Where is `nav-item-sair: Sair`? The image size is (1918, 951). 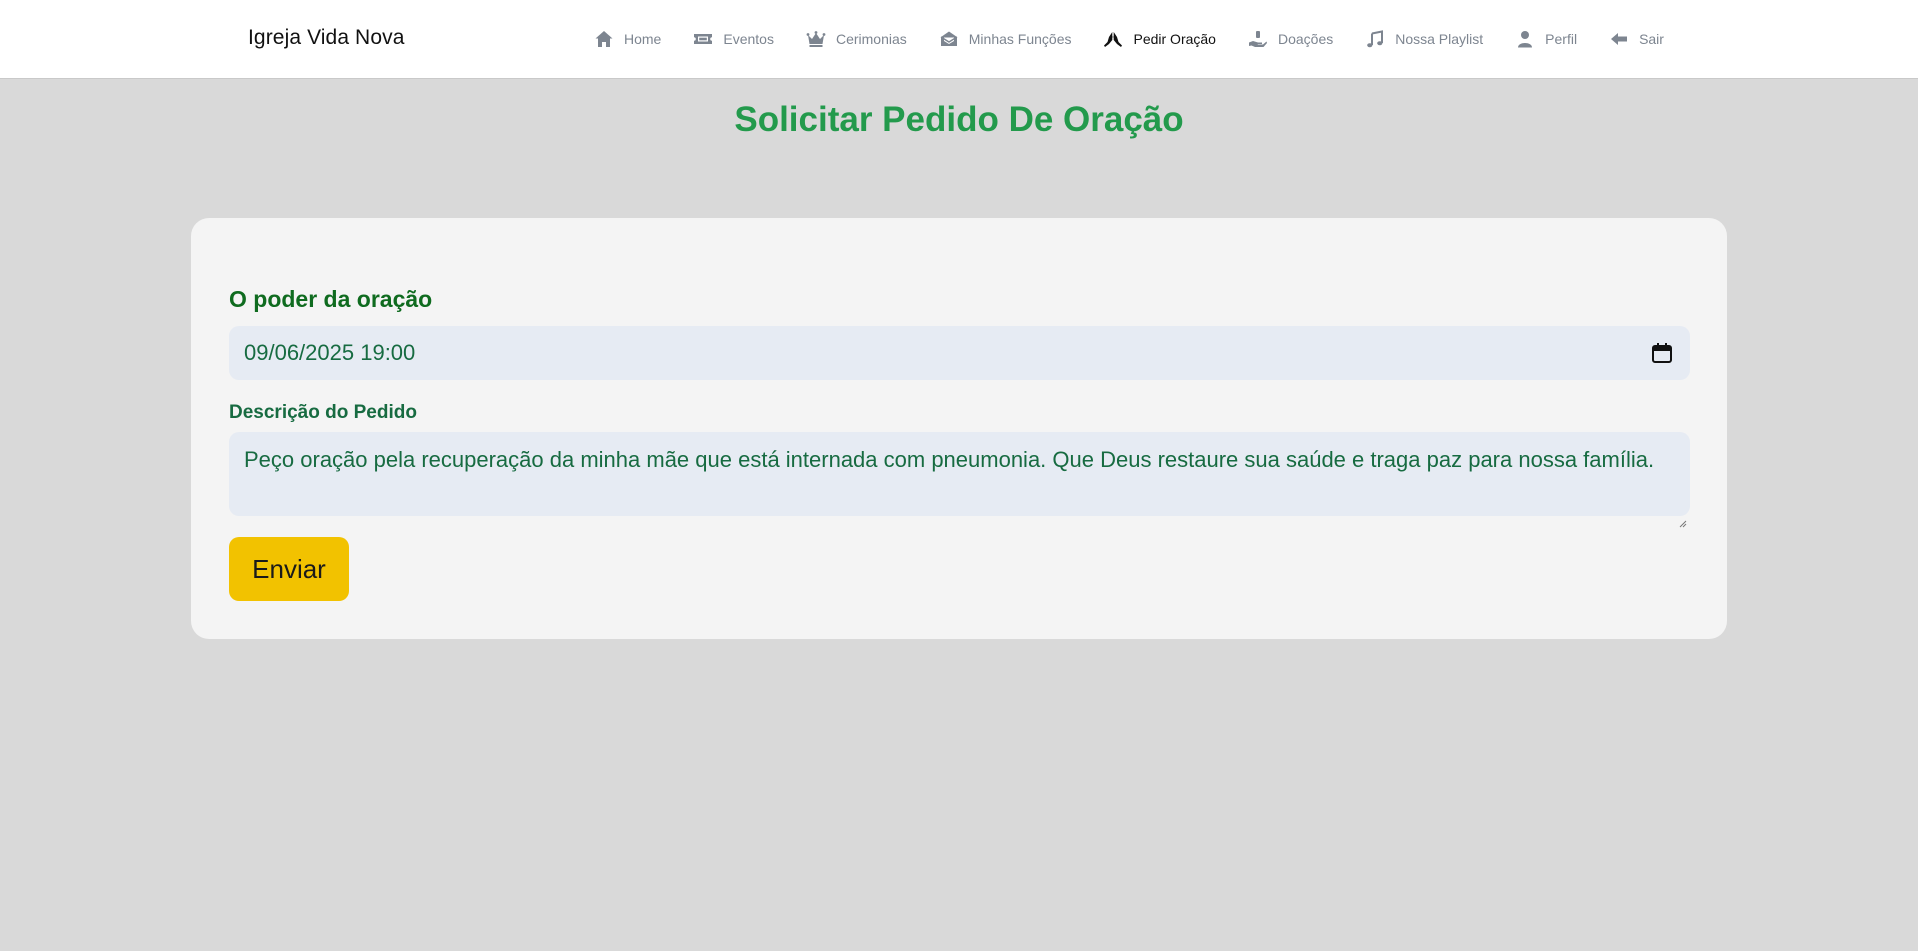
nav-item-sair: Sair is located at coordinates (1636, 39).